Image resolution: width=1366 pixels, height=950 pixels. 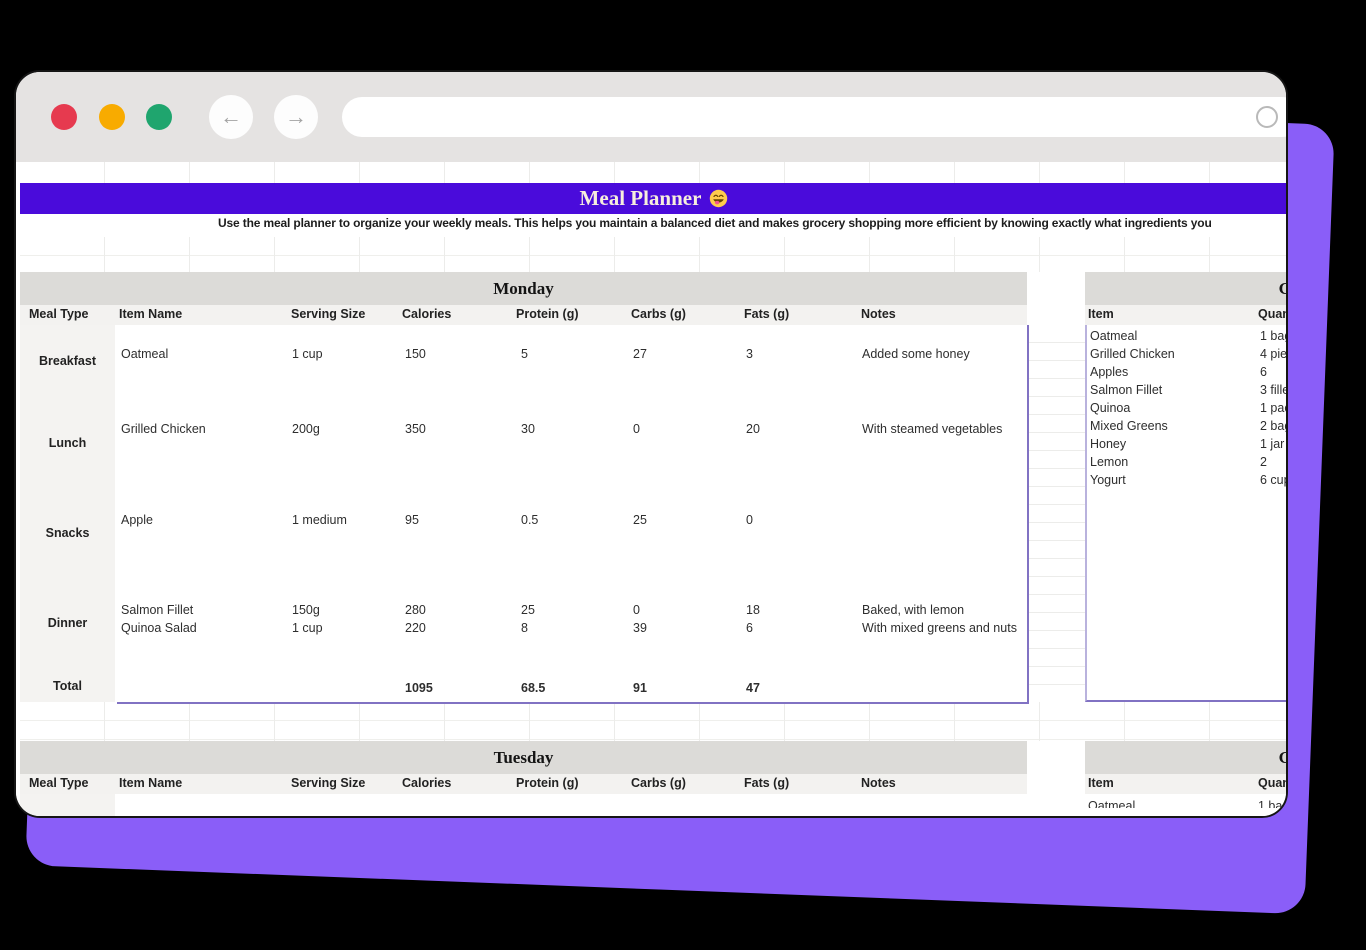 I want to click on cell-item-name: Grilled Chicken, so click(x=163, y=429).